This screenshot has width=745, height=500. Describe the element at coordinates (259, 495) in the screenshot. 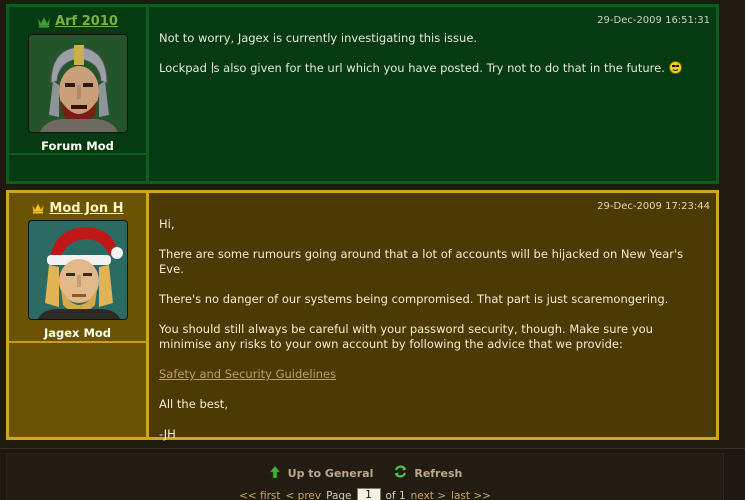

I see `first-page-link: << first` at that location.